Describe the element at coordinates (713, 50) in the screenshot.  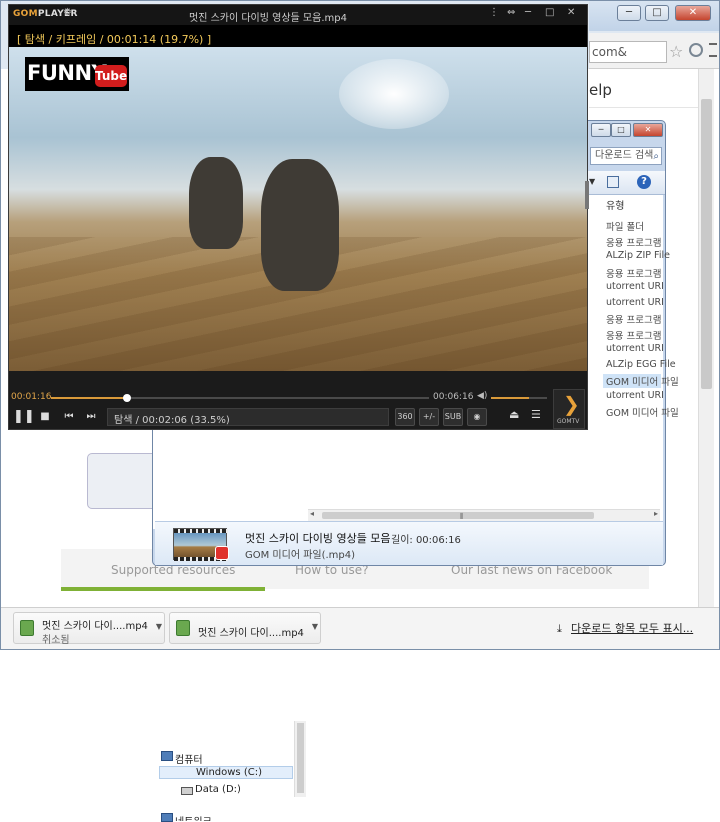
I see `menu-icon` at that location.